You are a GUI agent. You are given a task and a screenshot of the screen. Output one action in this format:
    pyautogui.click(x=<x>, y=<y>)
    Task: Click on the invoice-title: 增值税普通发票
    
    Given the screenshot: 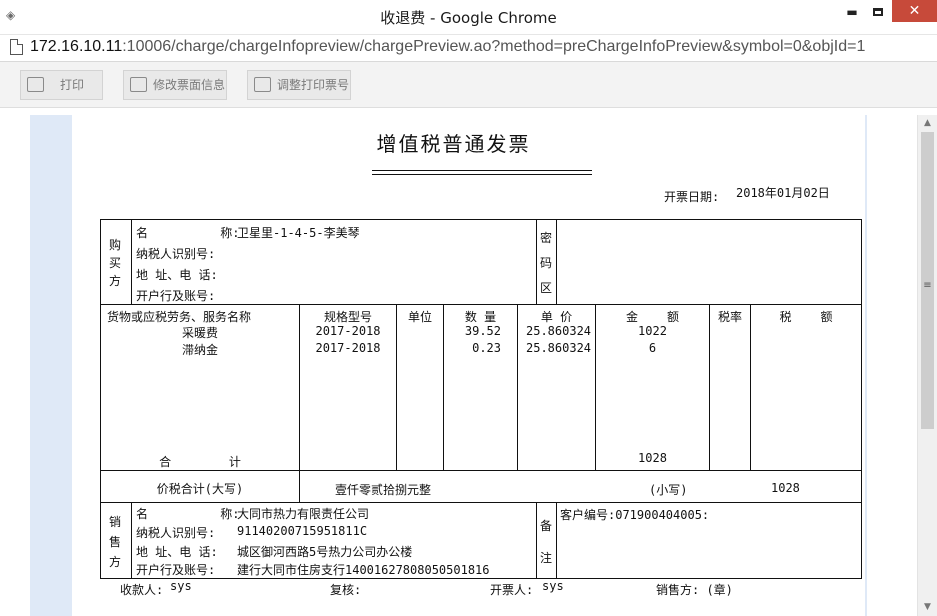 What is the action you would take?
    pyautogui.click(x=453, y=144)
    